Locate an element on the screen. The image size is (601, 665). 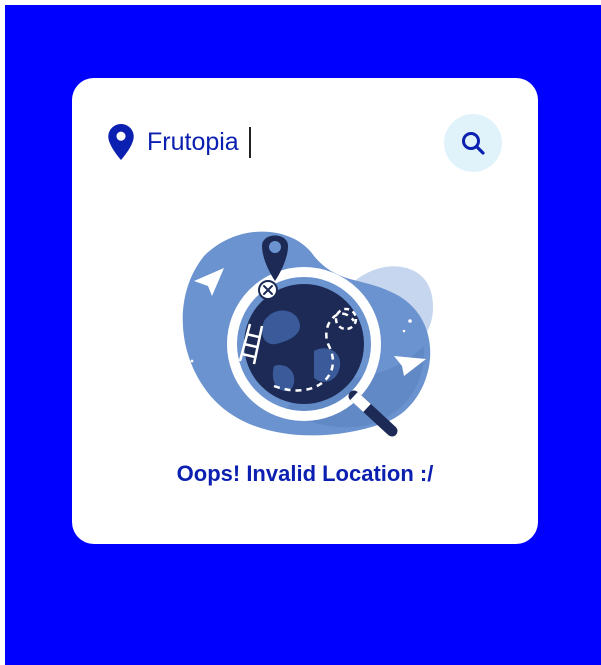
error-message: Oops! Invalid Location :/ is located at coordinates (305, 473).